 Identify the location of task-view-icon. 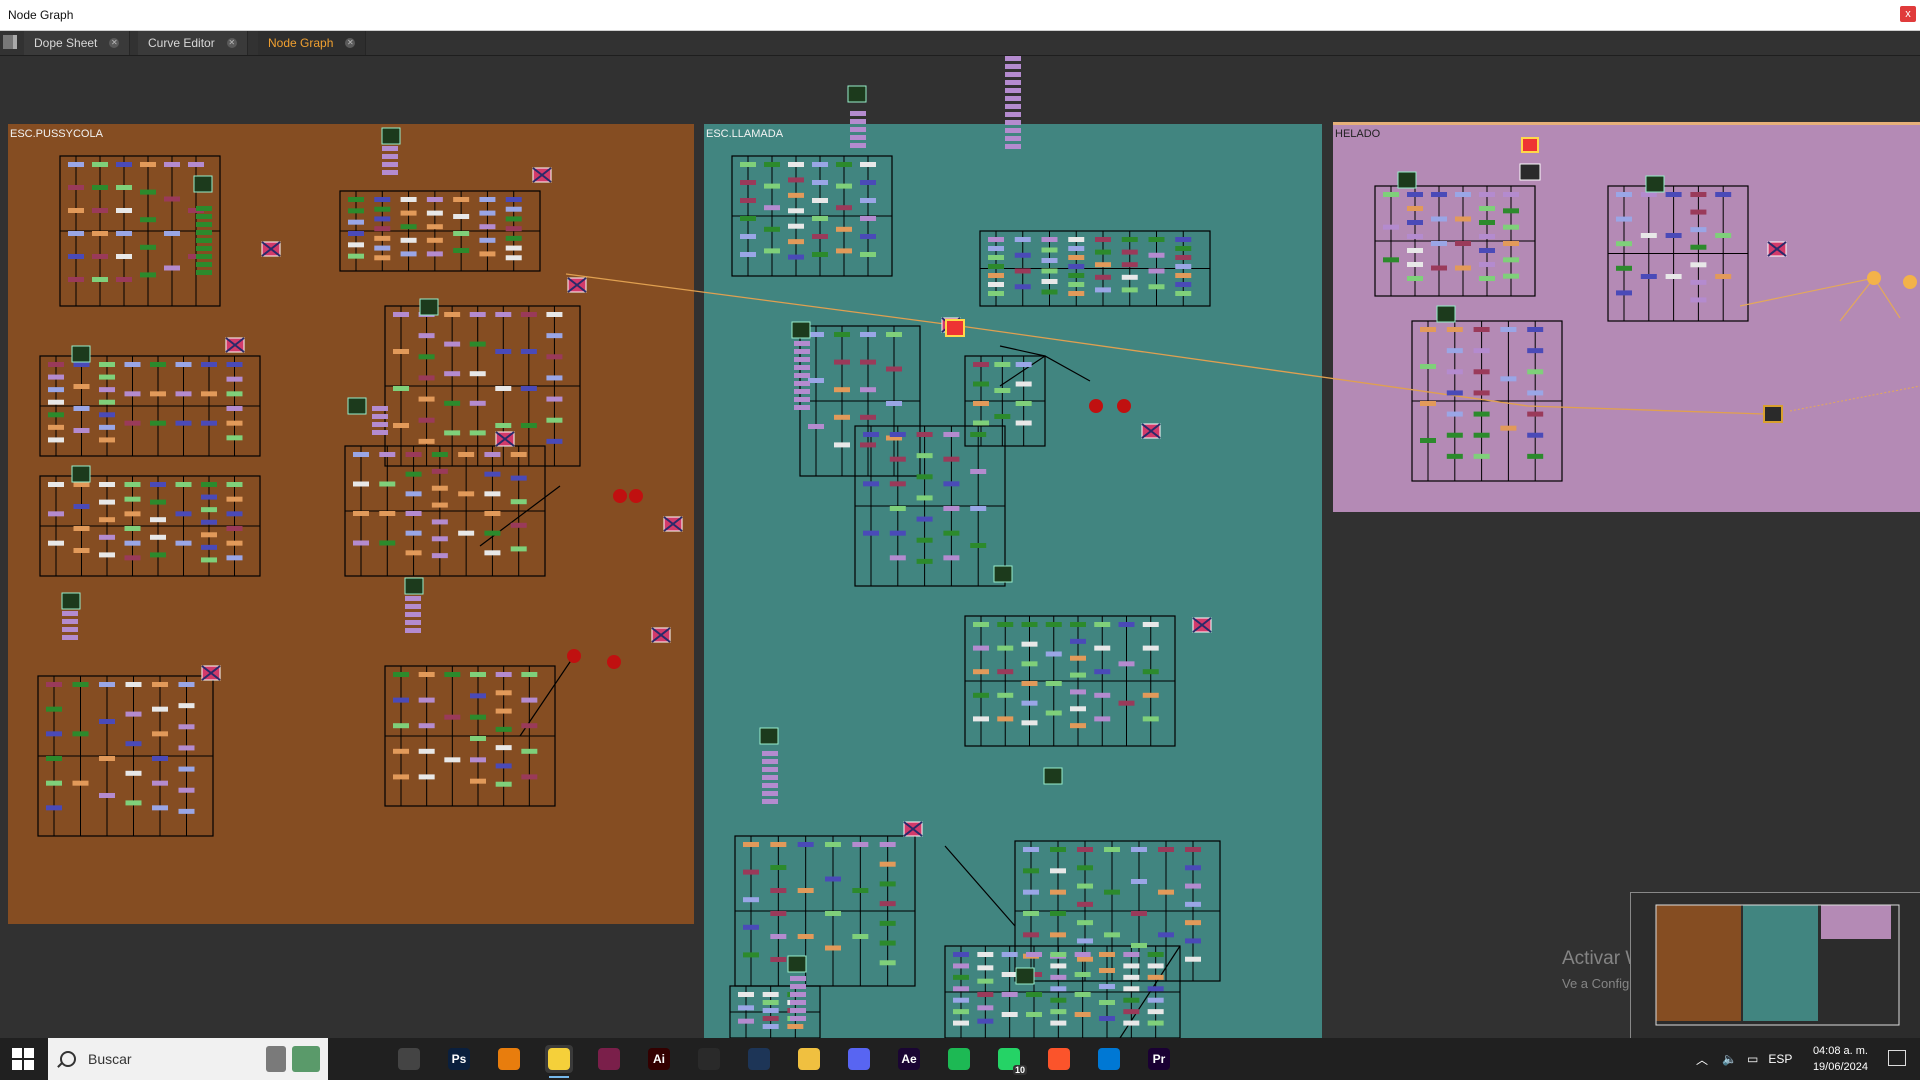
(359, 1059).